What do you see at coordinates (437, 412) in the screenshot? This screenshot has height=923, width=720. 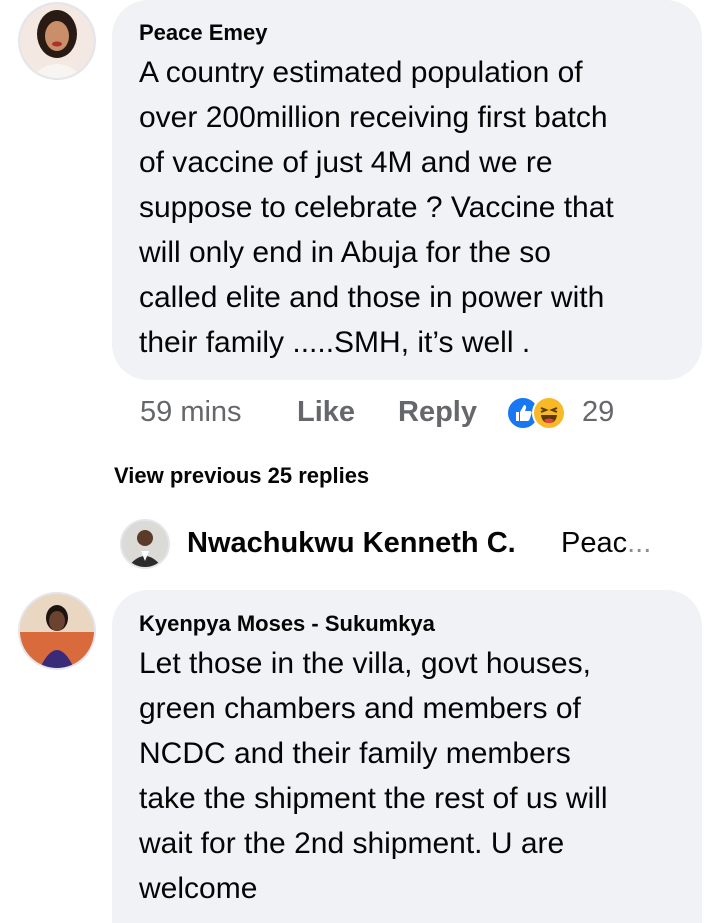 I see `reply-button: Reply` at bounding box center [437, 412].